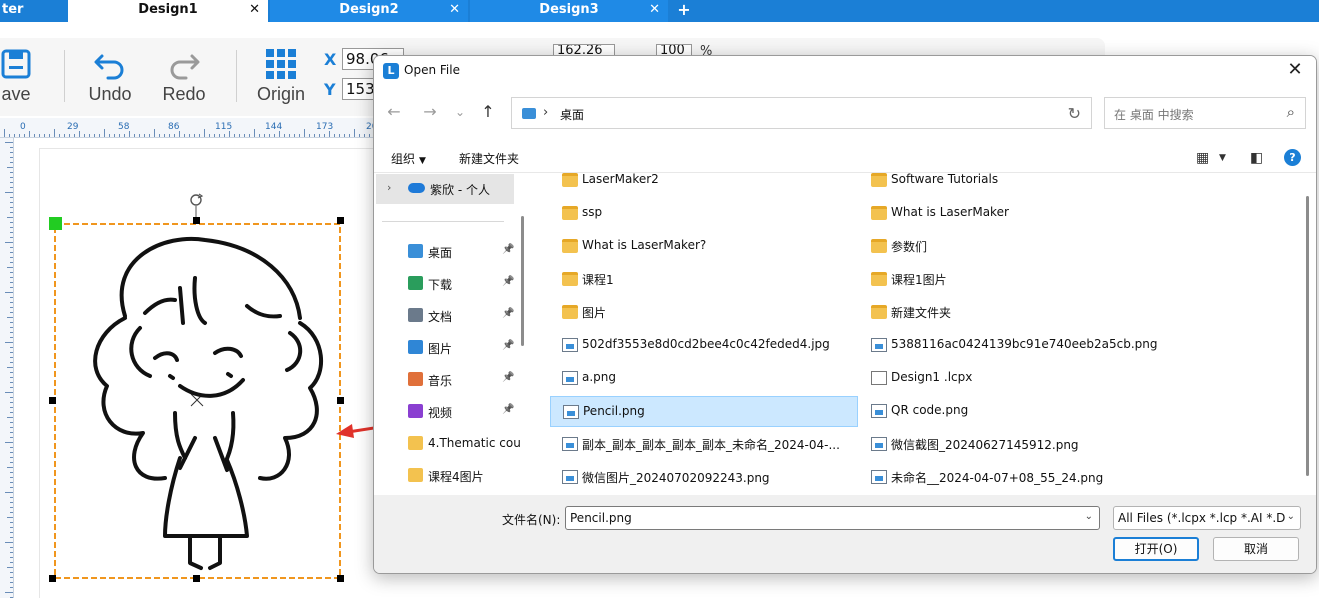  Describe the element at coordinates (488, 112) in the screenshot. I see `up-arrow-icon: ↑` at that location.